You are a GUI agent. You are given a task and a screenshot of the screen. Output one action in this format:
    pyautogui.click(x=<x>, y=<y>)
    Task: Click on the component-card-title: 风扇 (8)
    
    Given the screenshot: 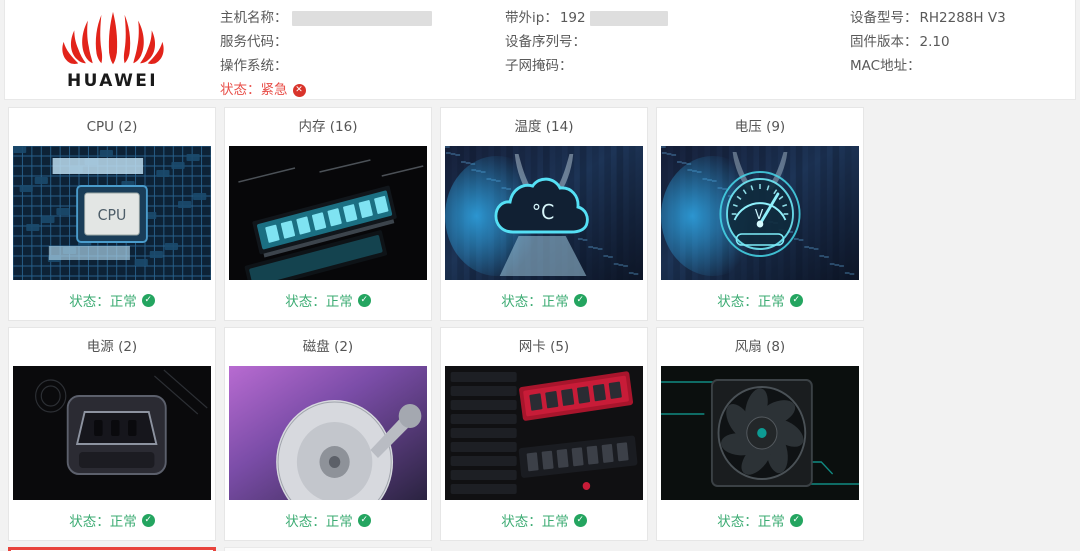 What is the action you would take?
    pyautogui.click(x=760, y=347)
    